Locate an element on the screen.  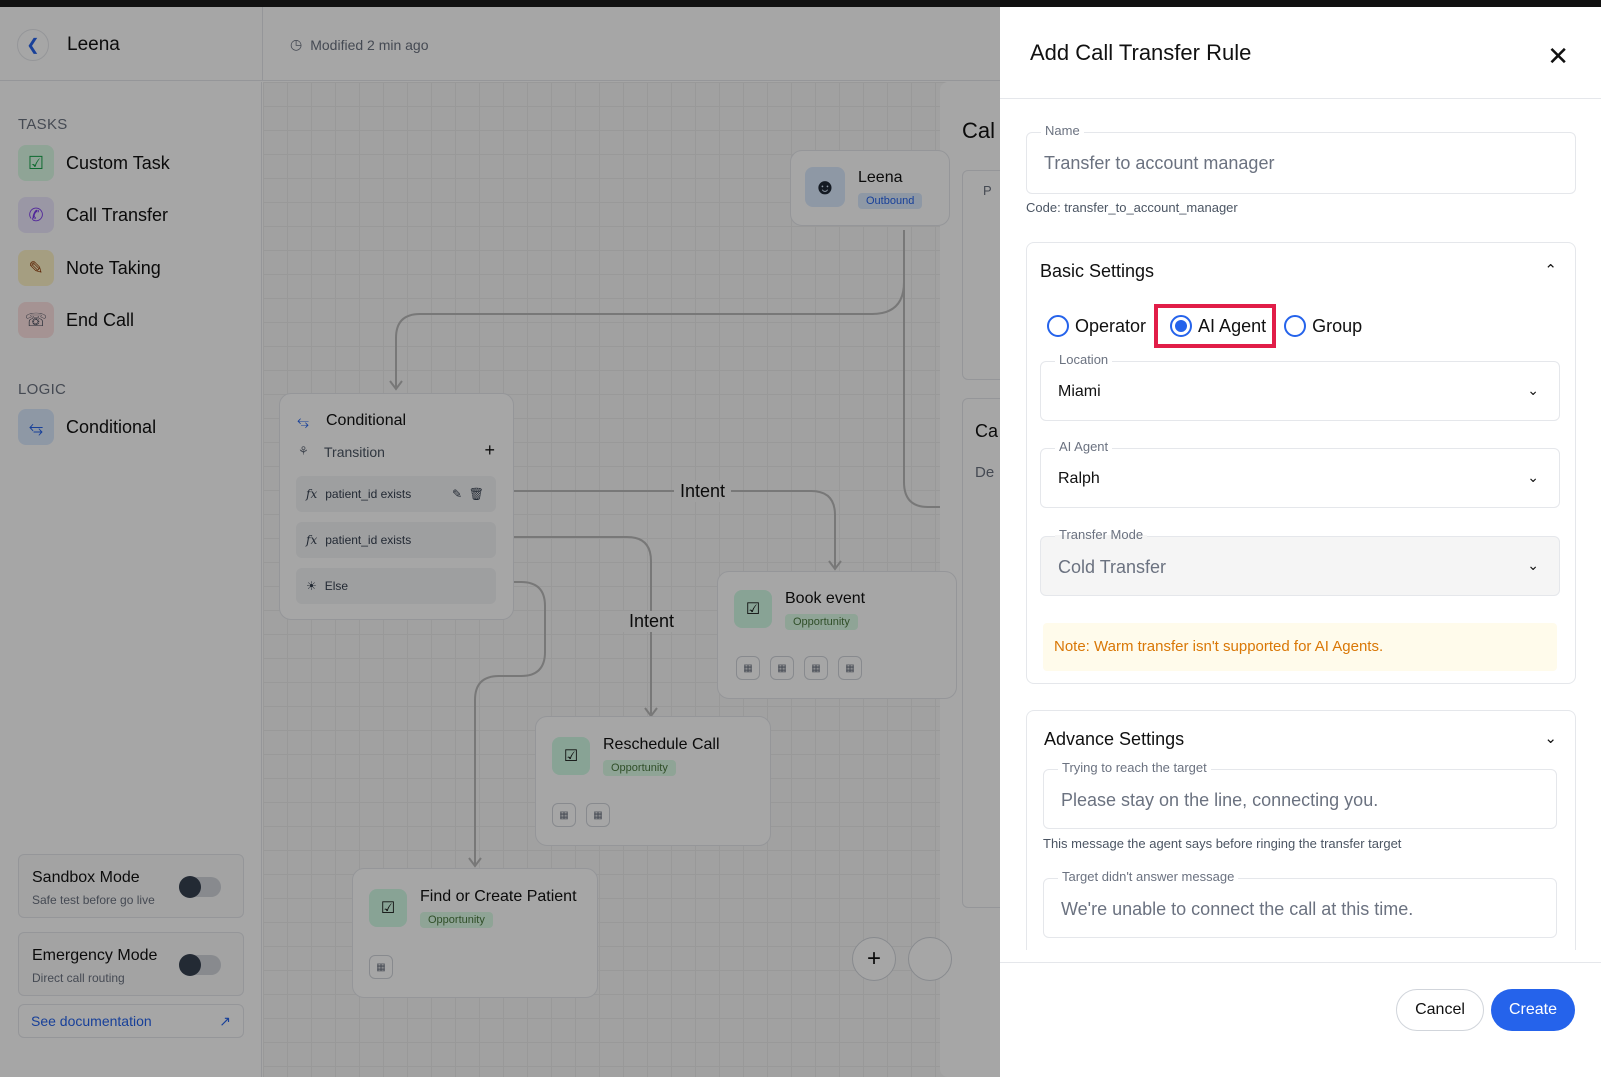
reach-target-value: Please stay on the line, connecting you. is located at coordinates (1220, 800).